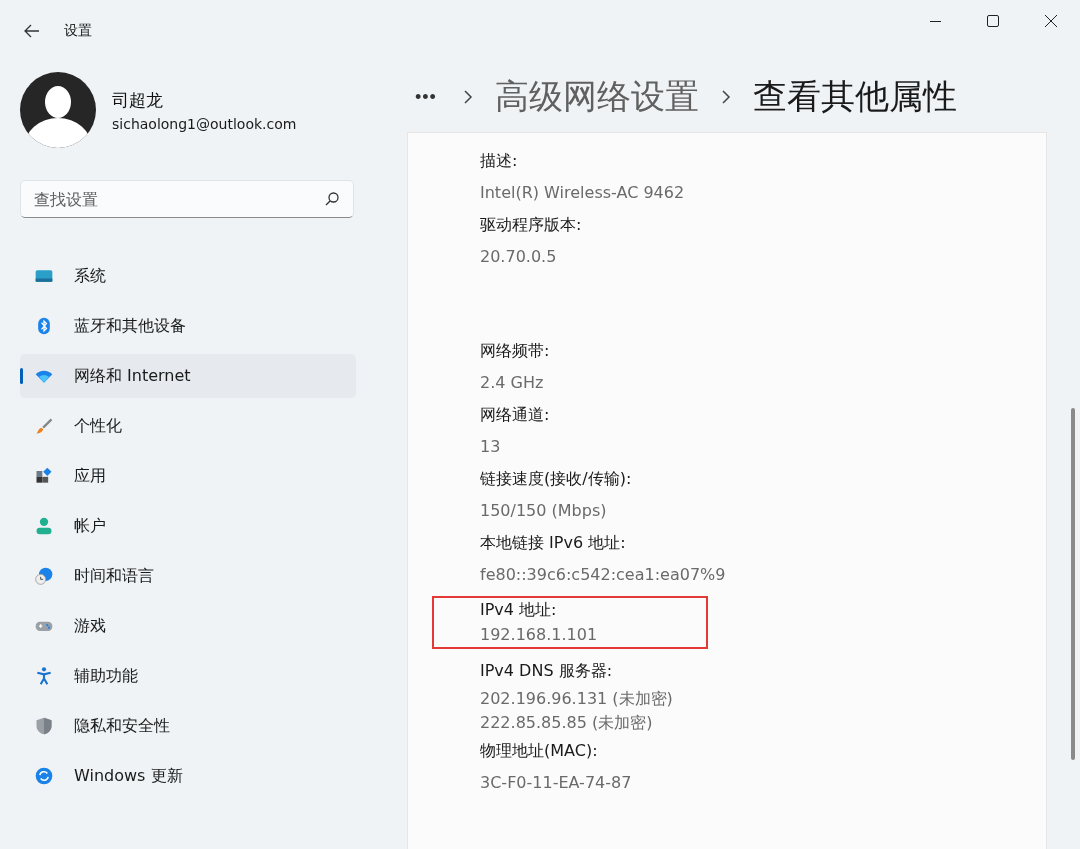 The image size is (1080, 849). Describe the element at coordinates (547, 671) in the screenshot. I see `property-label: IPv4 DNS 服务器:` at that location.